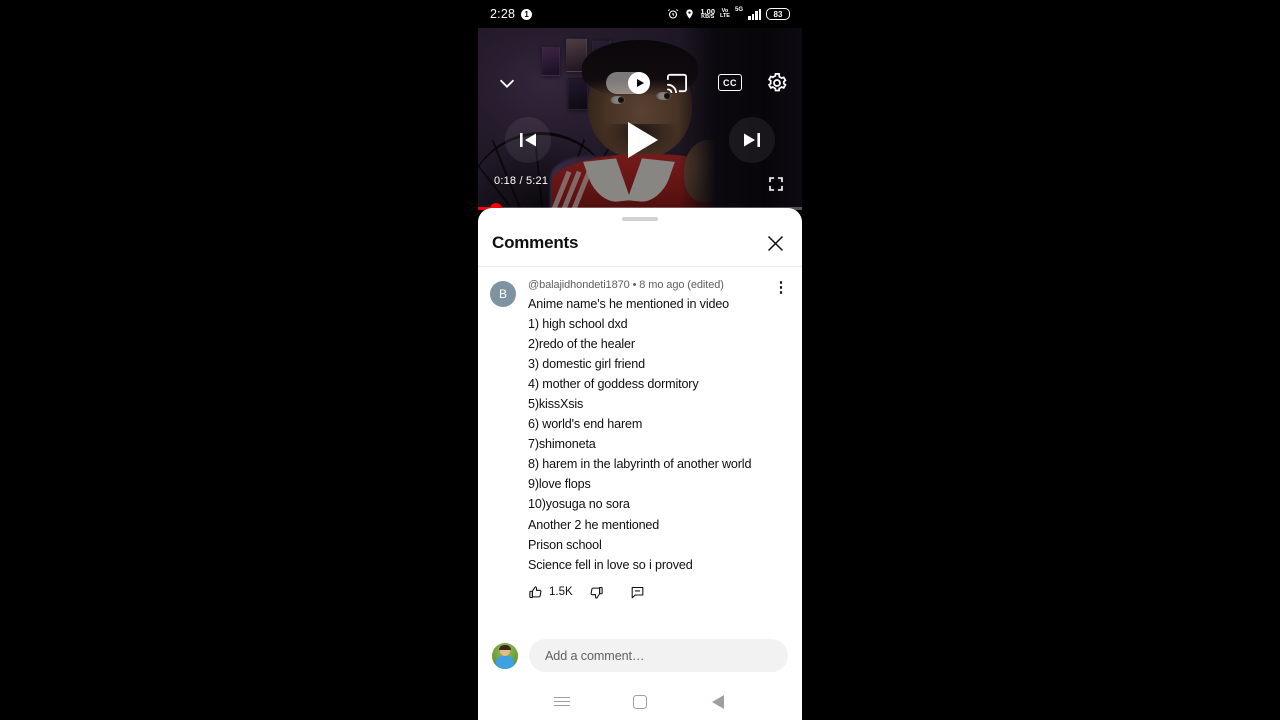 This screenshot has height=720, width=1280. I want to click on home-icon, so click(640, 701).